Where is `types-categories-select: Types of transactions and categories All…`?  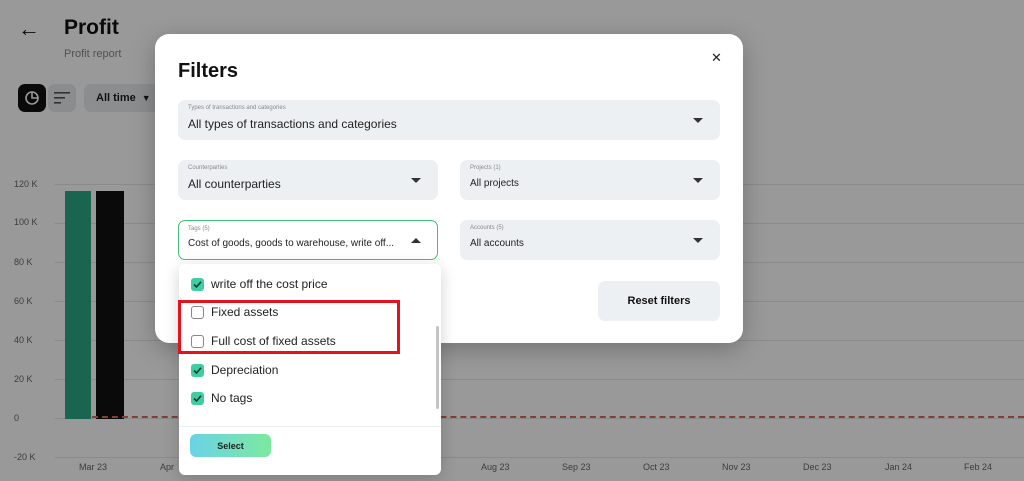
types-categories-select: Types of transactions and categories All… is located at coordinates (449, 120).